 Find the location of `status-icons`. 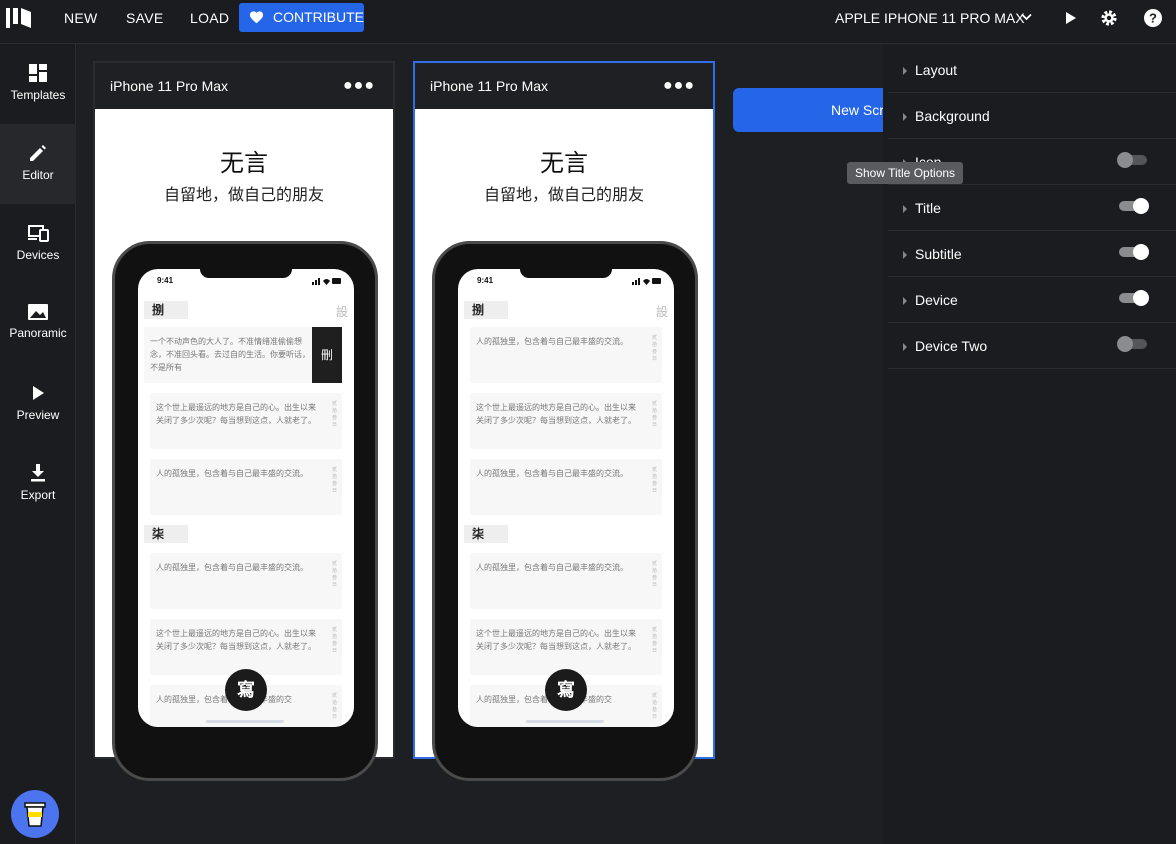

status-icons is located at coordinates (326, 281).